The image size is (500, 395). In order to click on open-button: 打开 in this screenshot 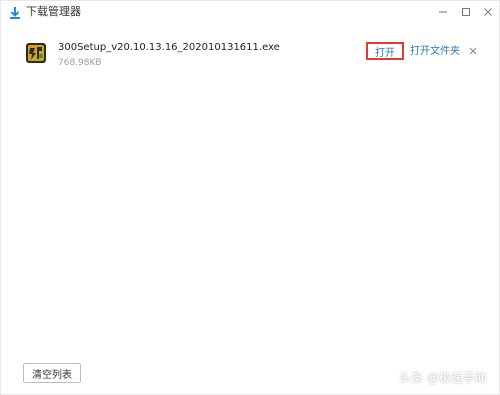, I will do `click(385, 51)`.